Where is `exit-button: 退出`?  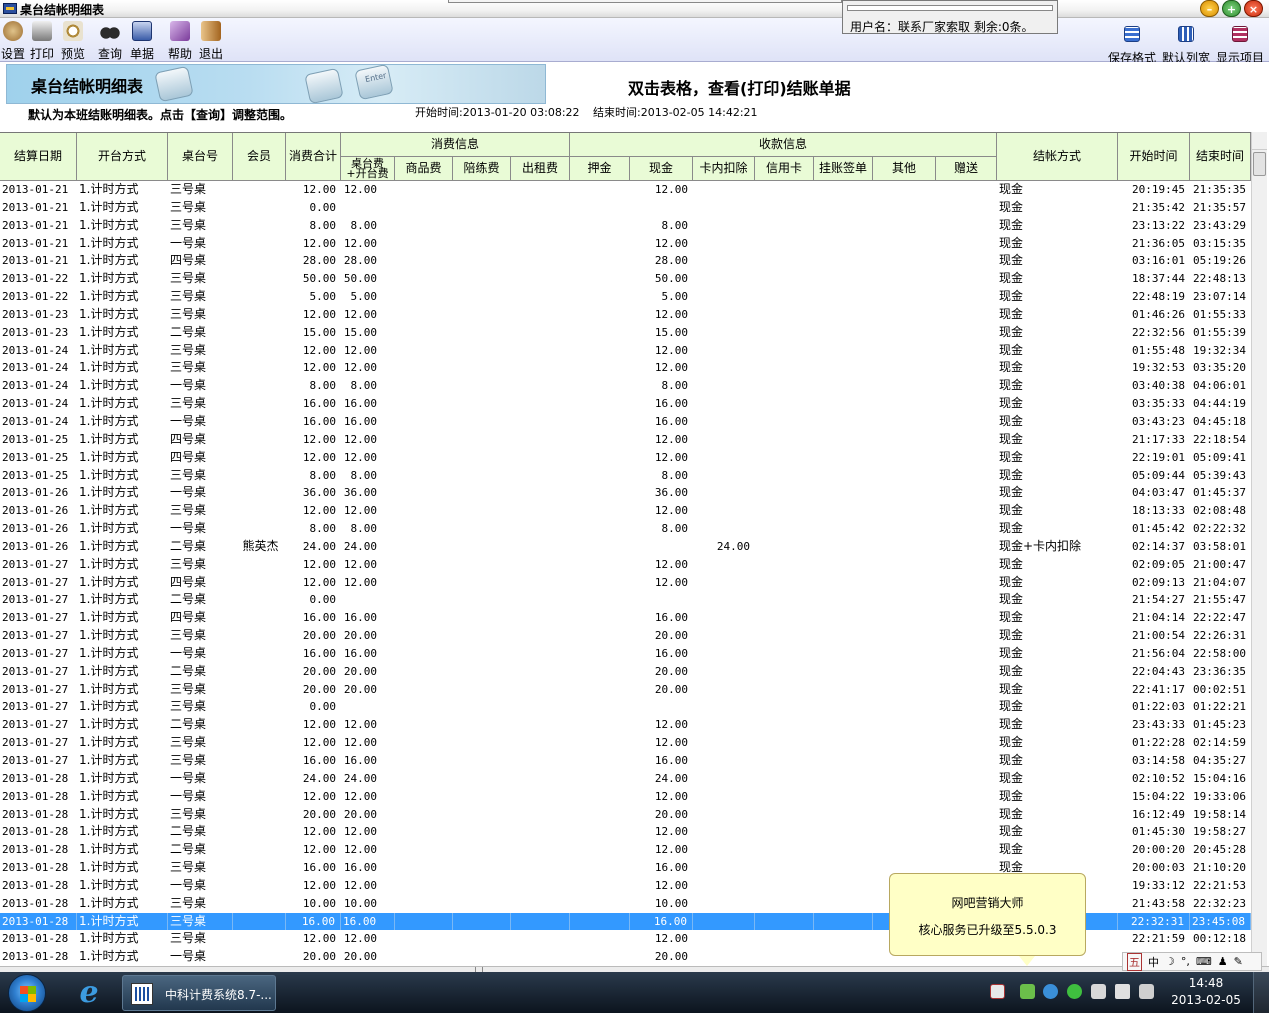
exit-button: 退出 is located at coordinates (211, 41).